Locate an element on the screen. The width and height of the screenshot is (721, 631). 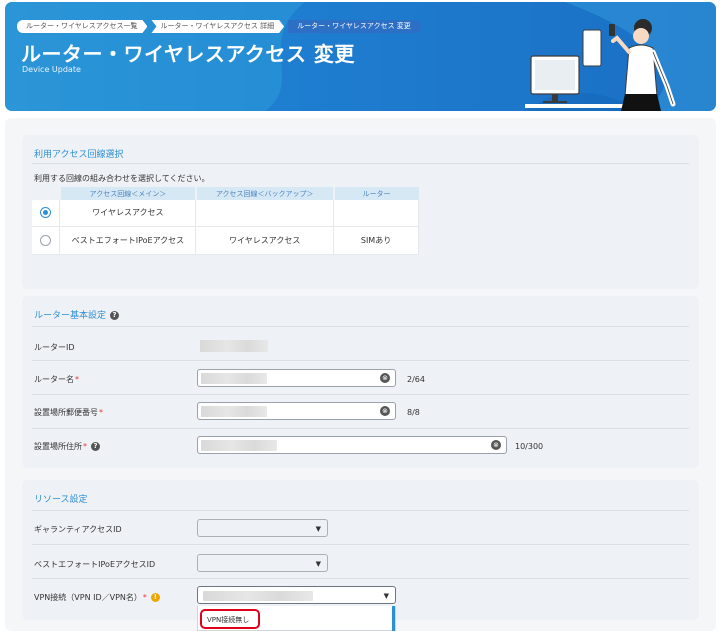
warning-icon: ! is located at coordinates (155, 597).